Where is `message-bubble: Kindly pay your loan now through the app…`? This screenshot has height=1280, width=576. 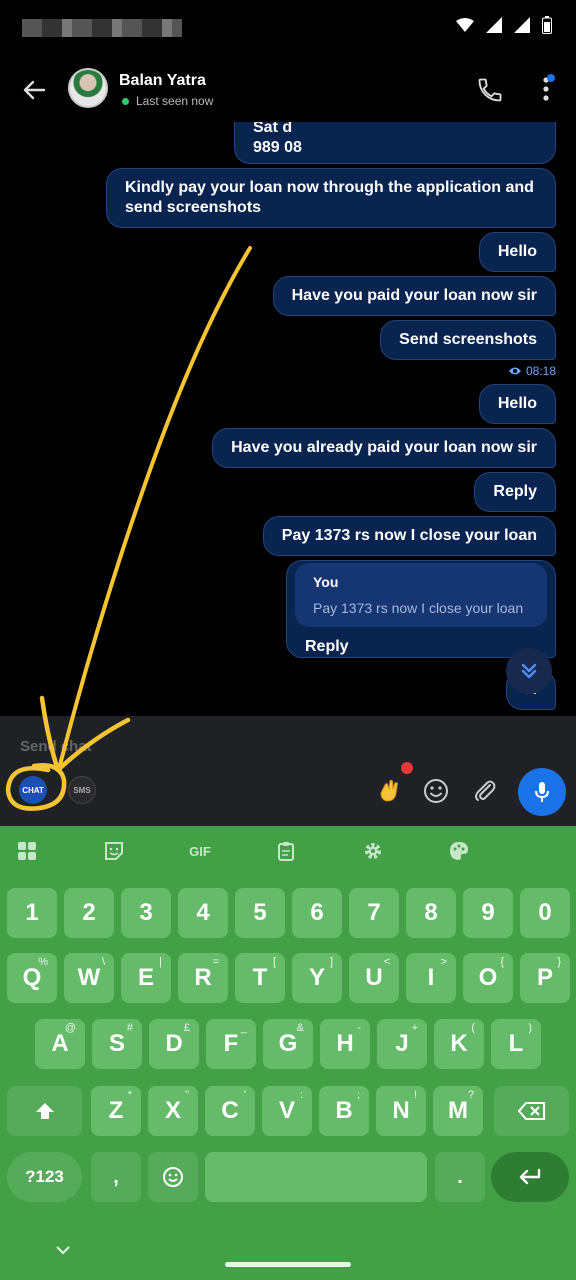
message-bubble: Kindly pay your loan now through the app… is located at coordinates (331, 198).